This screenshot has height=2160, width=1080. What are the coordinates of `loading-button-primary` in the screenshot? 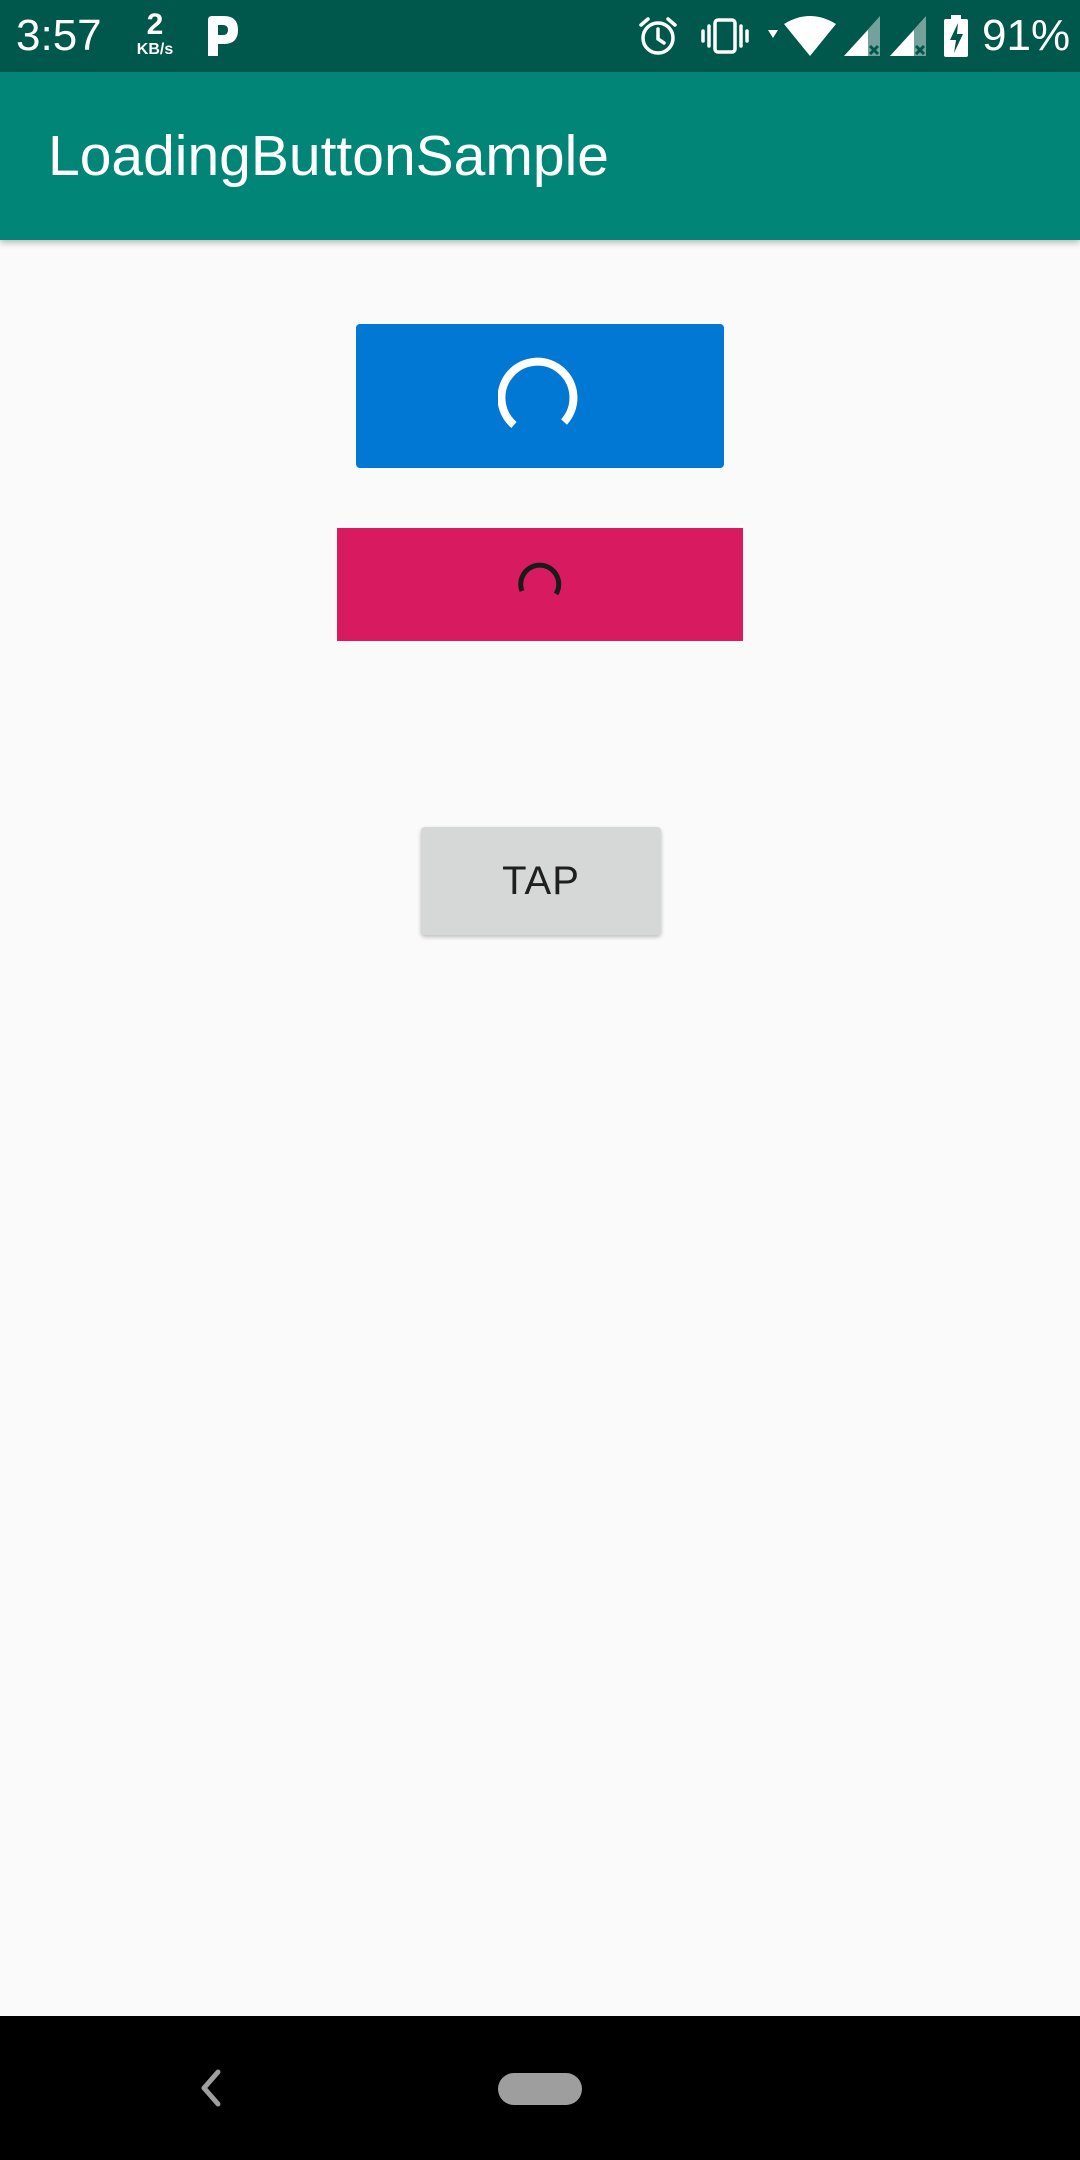 It's located at (540, 396).